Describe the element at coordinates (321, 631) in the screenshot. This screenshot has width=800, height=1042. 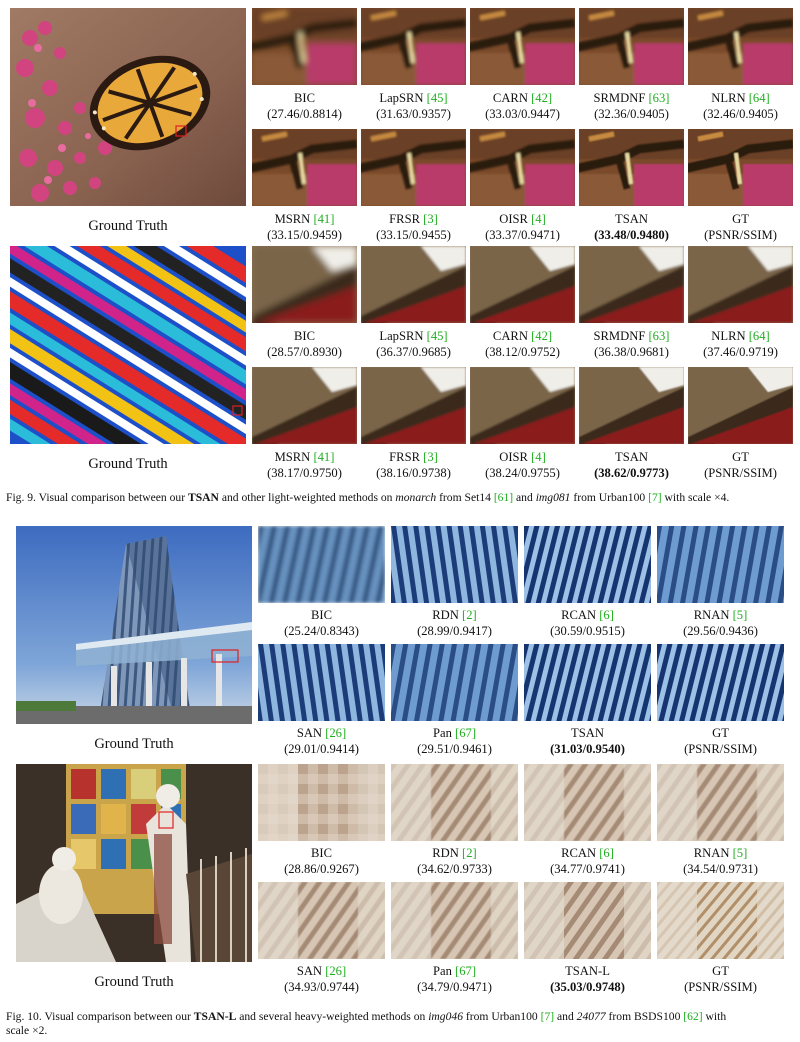
I see `psnr-ssim-score: (25.24/0.8343)` at that location.